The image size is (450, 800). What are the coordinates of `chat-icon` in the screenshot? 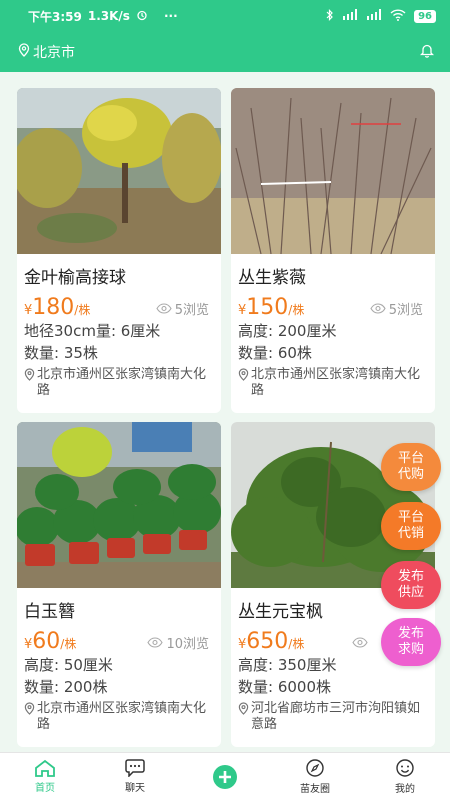 It's located at (135, 768).